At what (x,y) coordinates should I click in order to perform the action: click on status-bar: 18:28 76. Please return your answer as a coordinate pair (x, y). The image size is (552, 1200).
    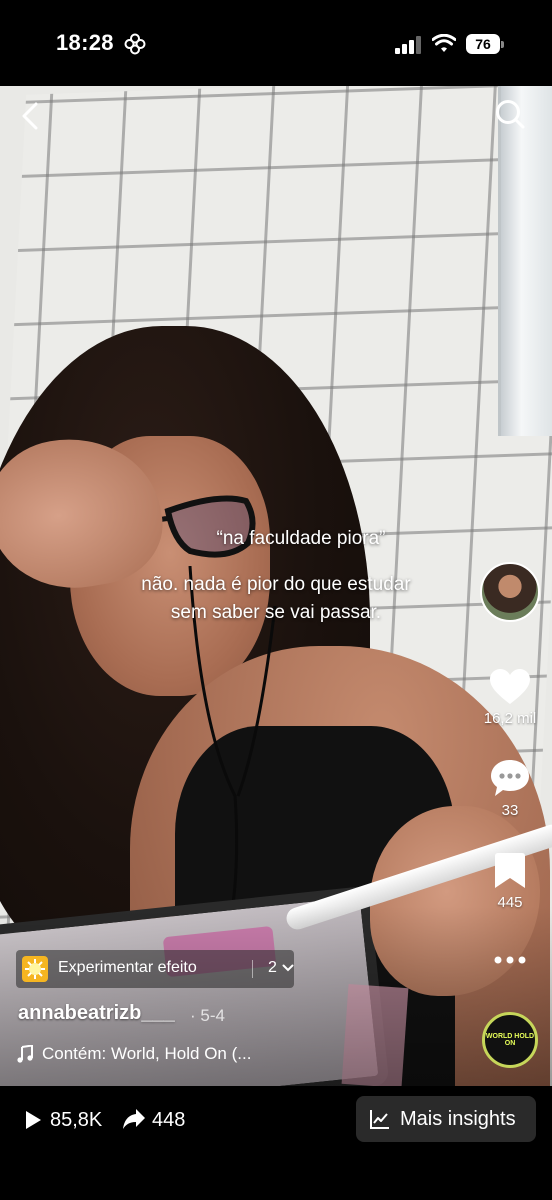
    Looking at the image, I should click on (276, 43).